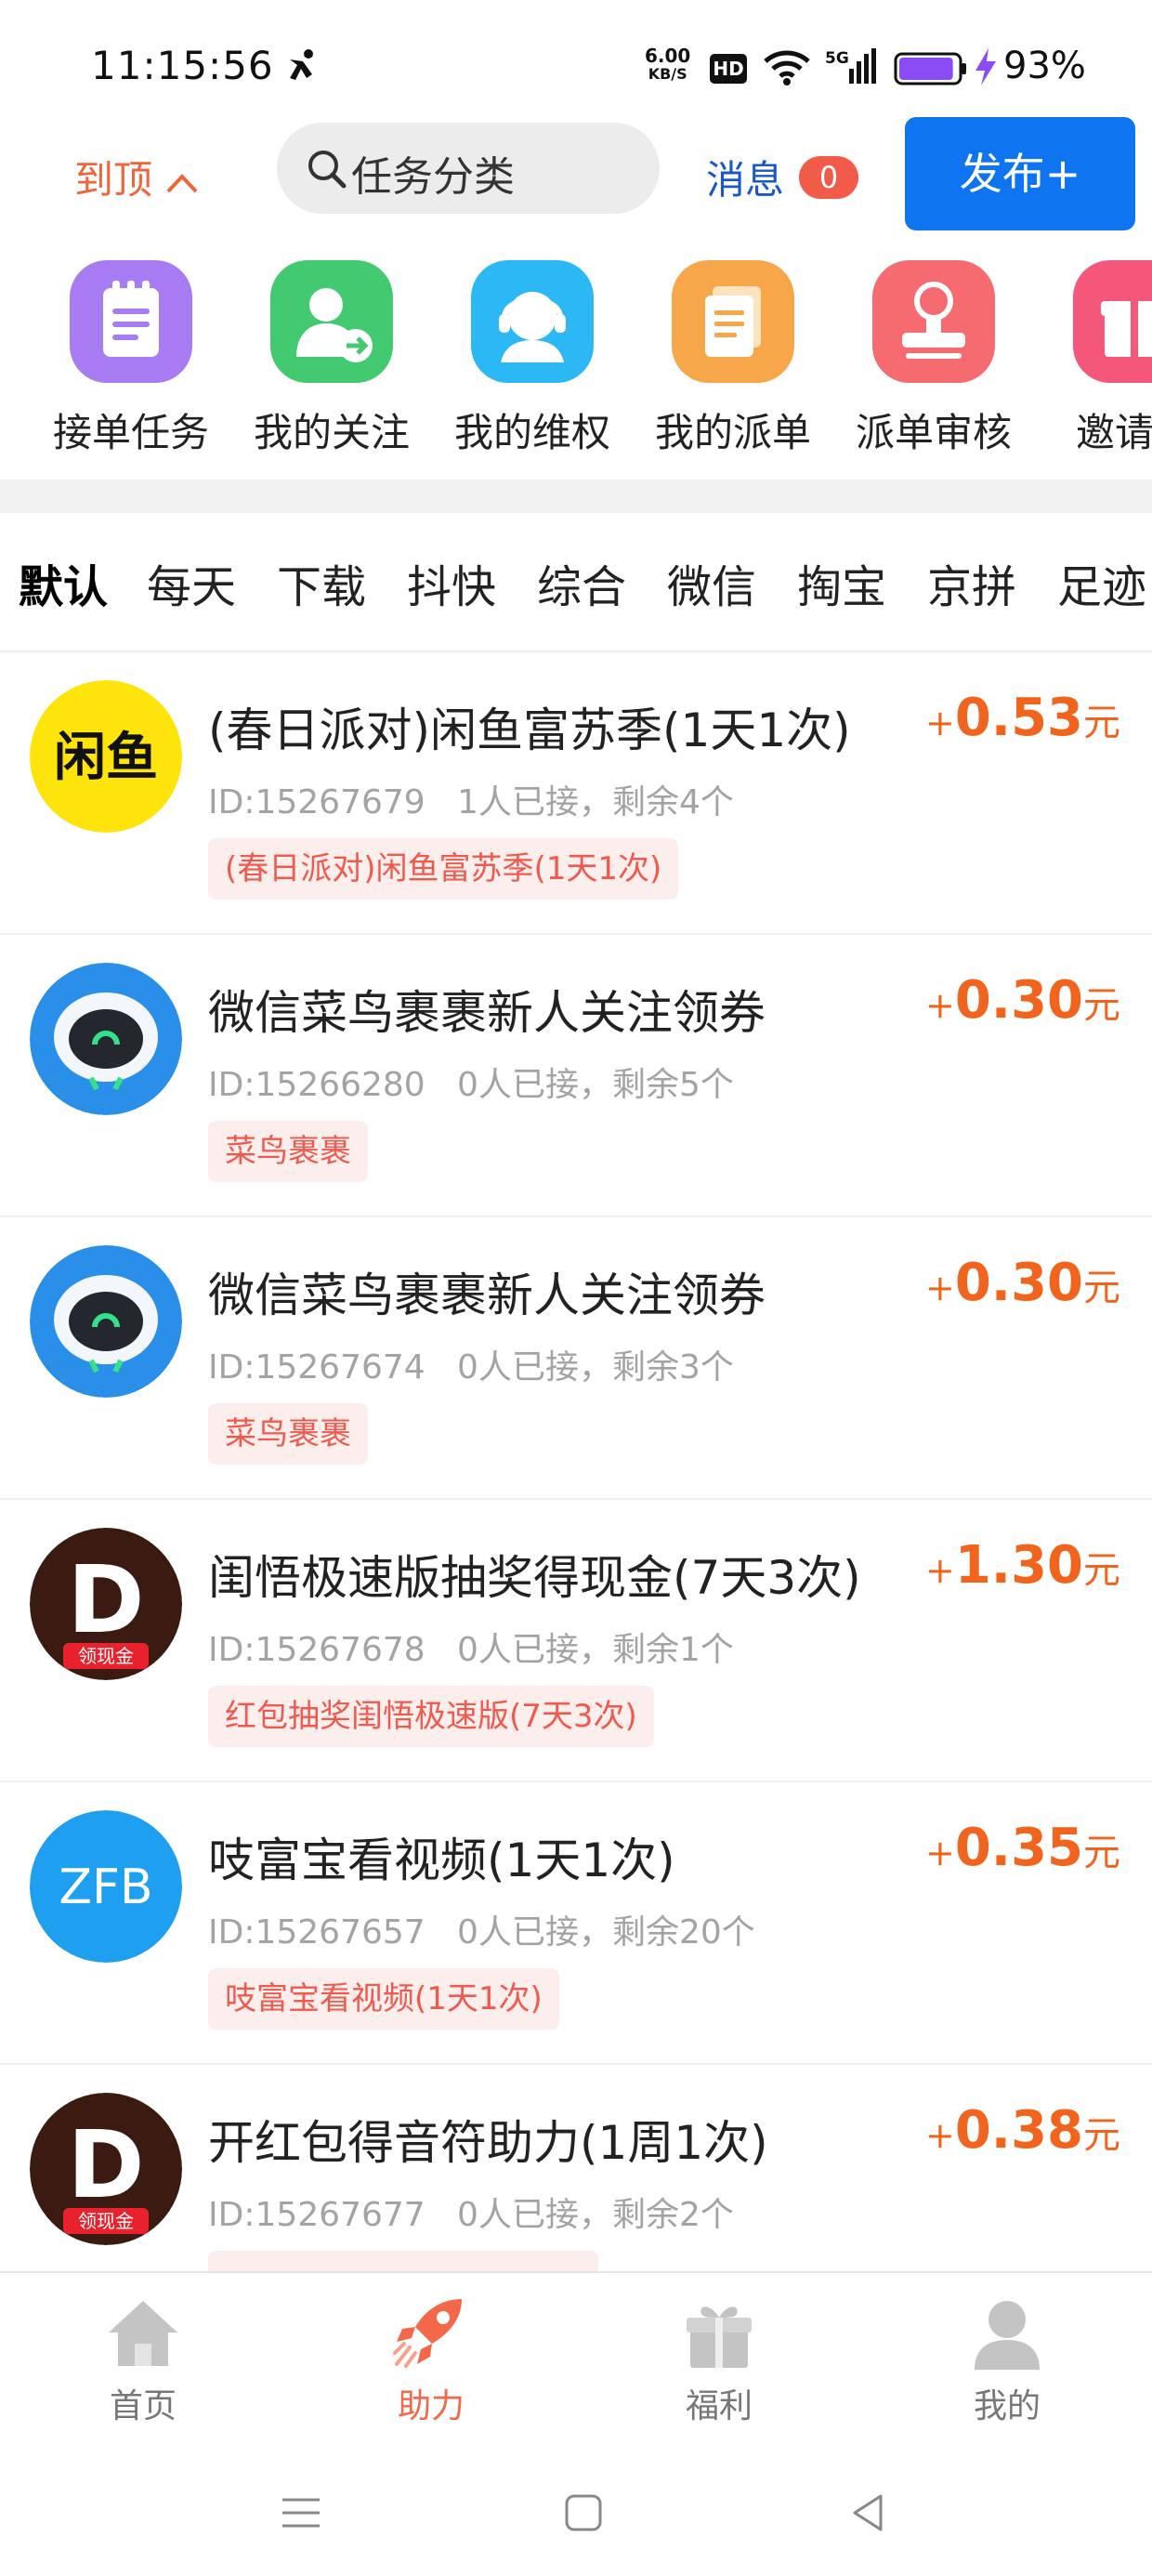 This screenshot has height=2576, width=1152. What do you see at coordinates (1007, 2406) in the screenshot?
I see `nav-label: 我的` at bounding box center [1007, 2406].